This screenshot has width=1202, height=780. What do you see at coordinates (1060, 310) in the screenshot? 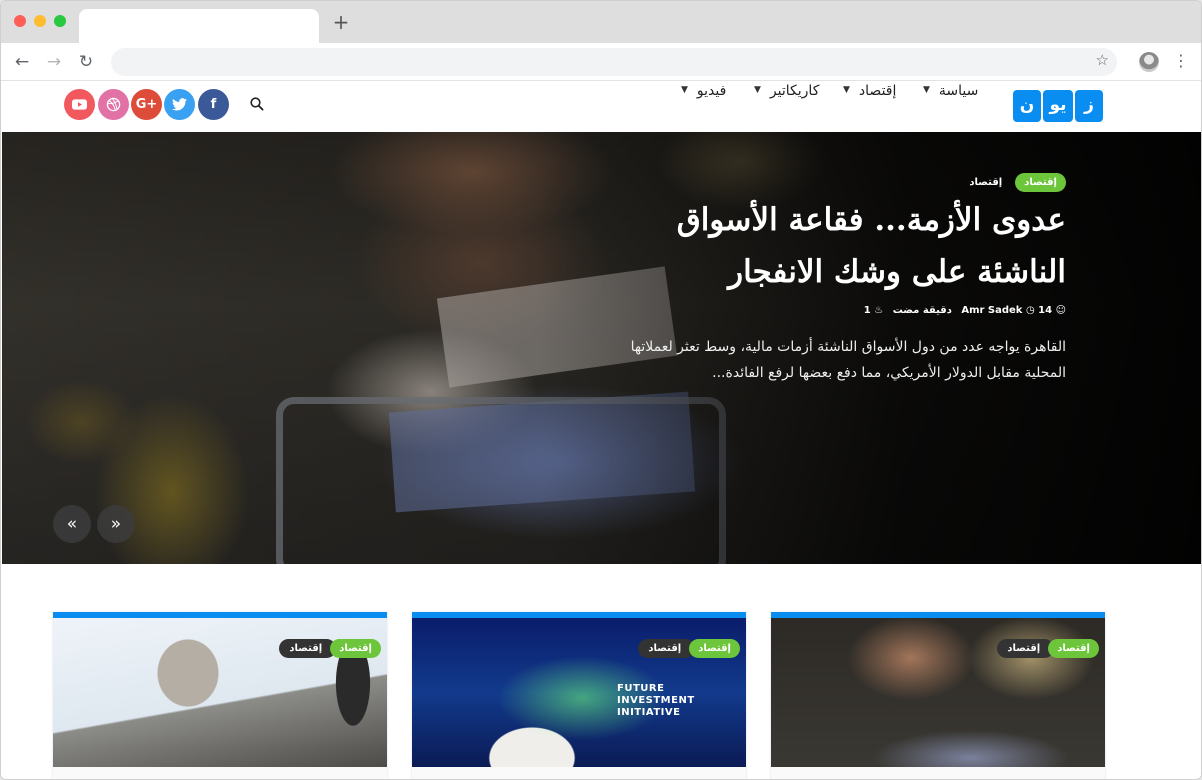
I see `user-icon: ☺` at bounding box center [1060, 310].